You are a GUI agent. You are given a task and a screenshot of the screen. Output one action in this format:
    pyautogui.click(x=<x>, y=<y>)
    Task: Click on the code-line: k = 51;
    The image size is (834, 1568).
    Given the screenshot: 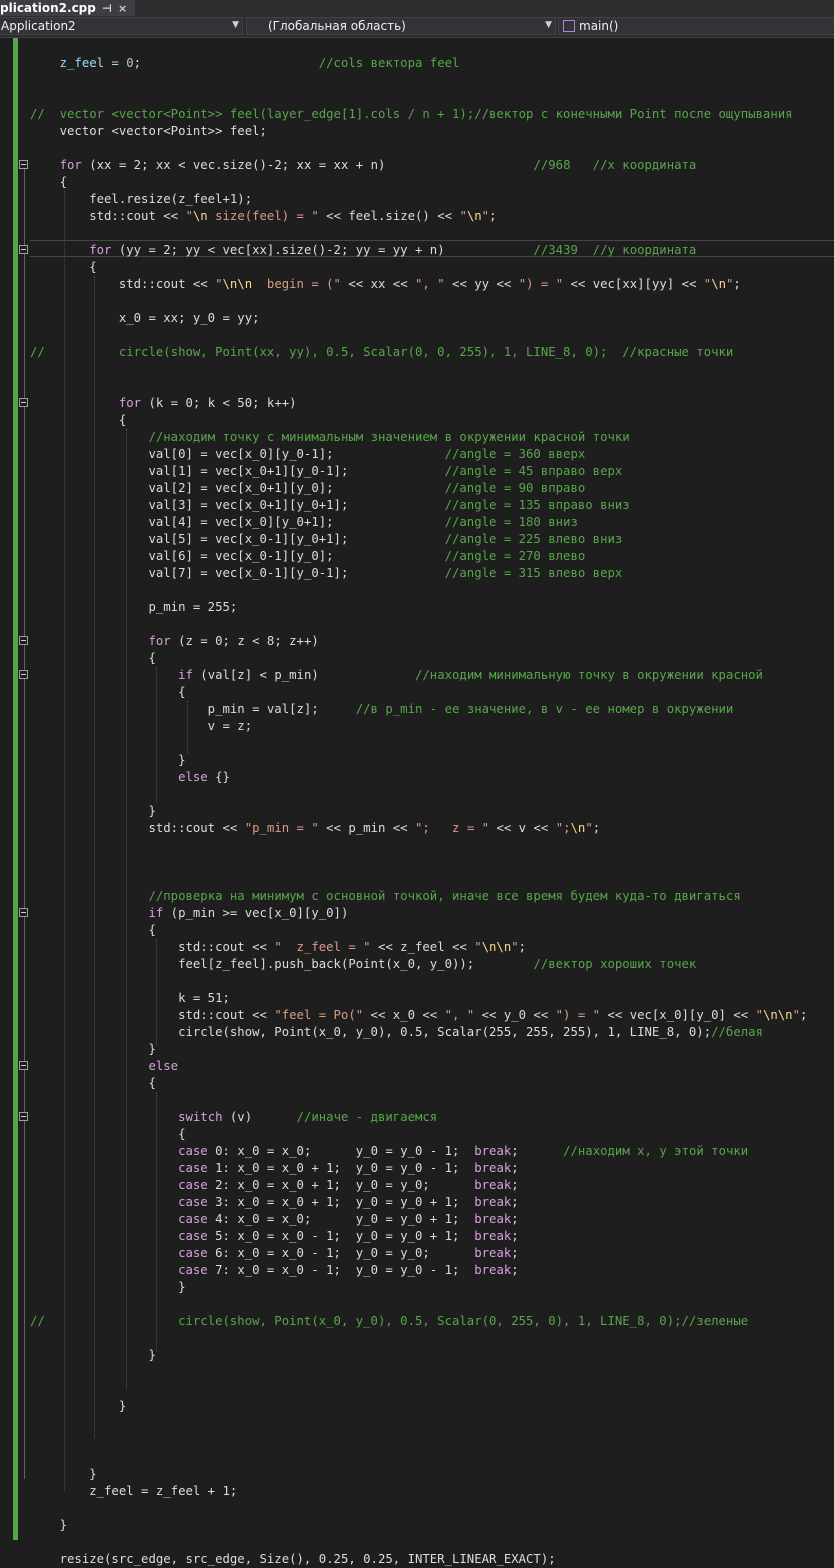 What is the action you would take?
    pyautogui.click(x=418, y=998)
    